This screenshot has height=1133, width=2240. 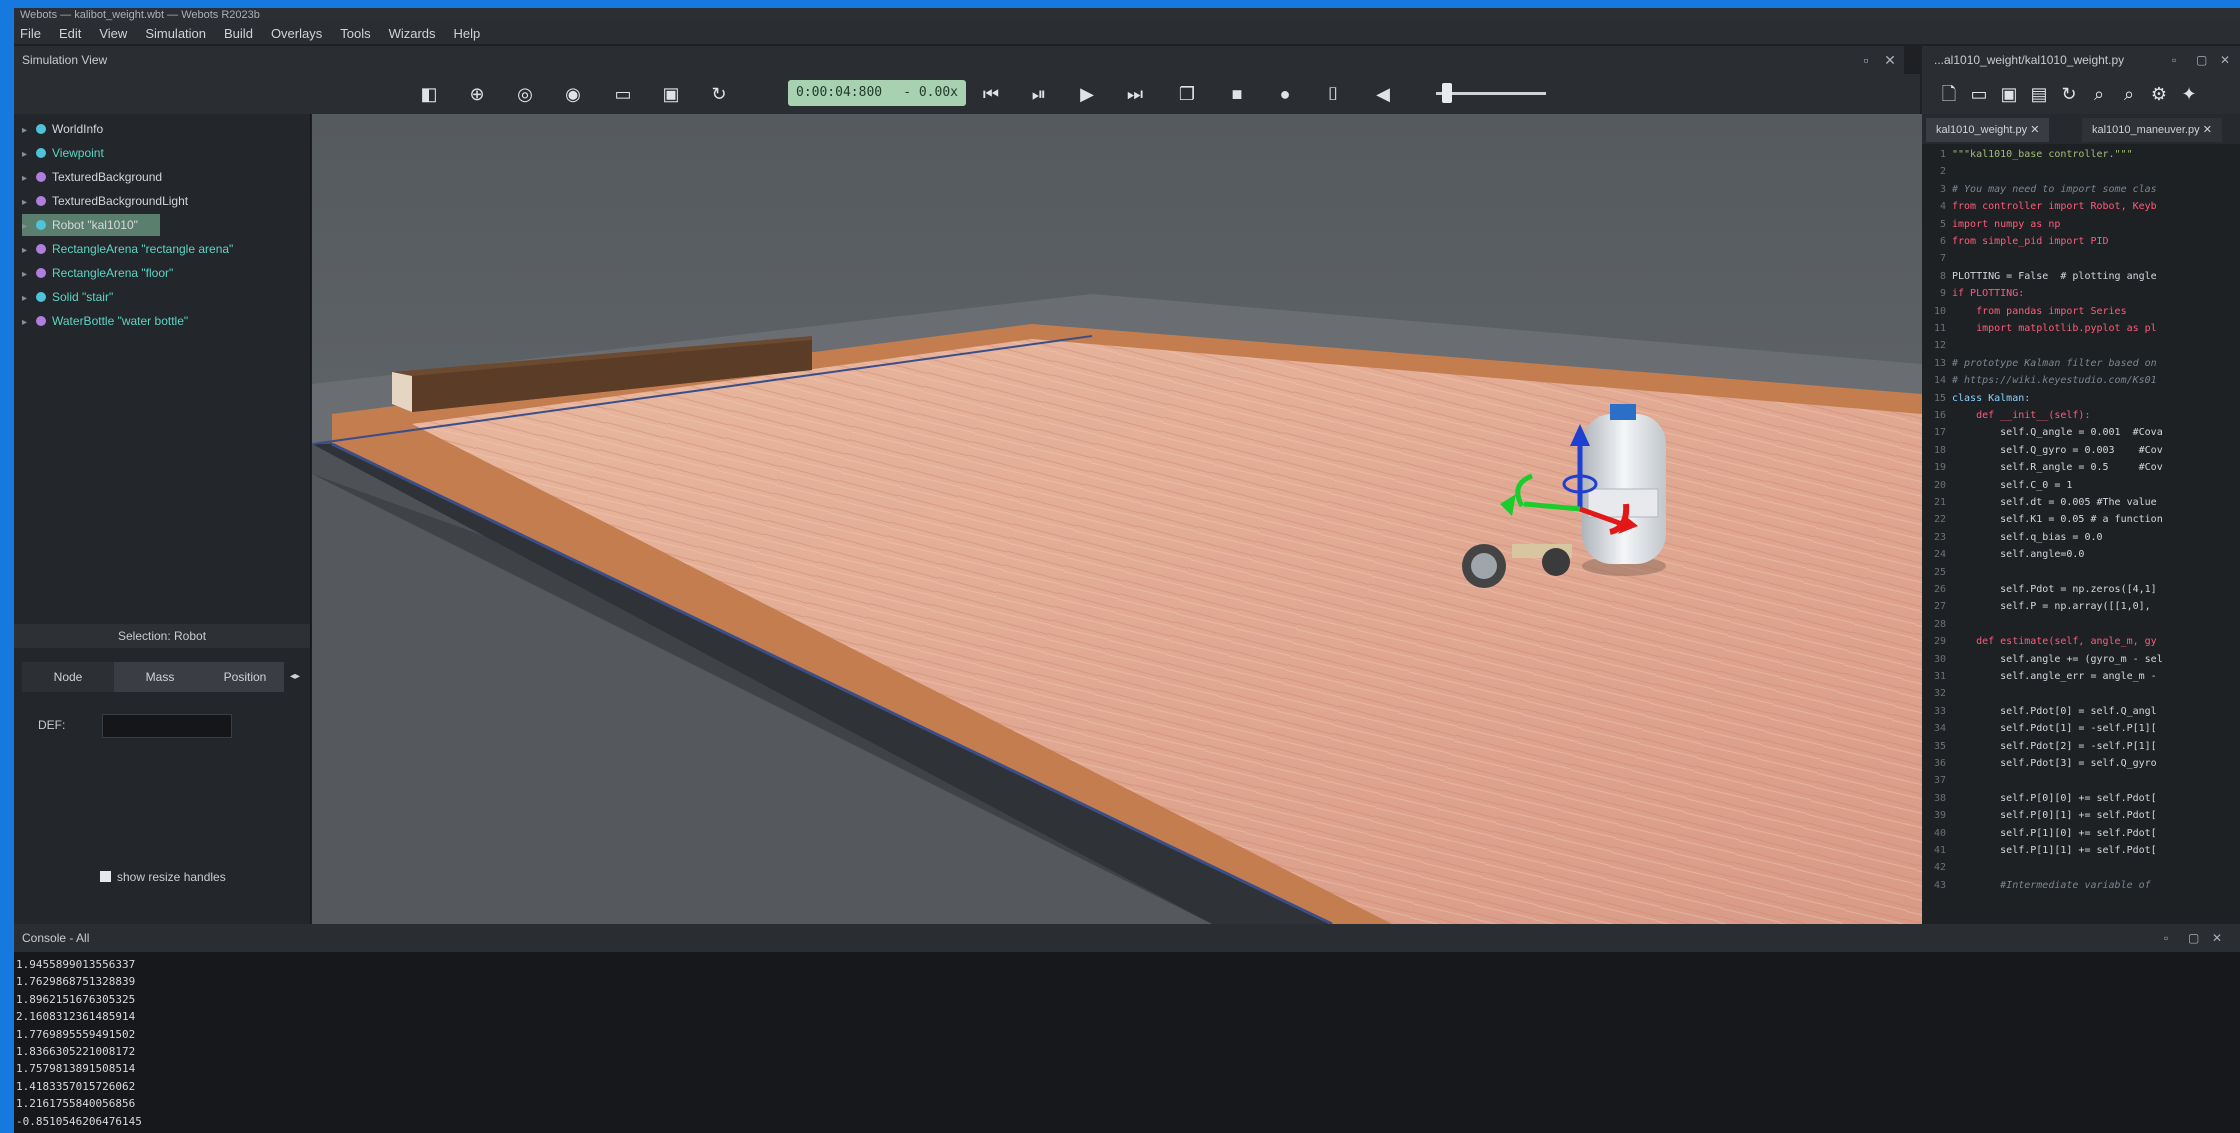 What do you see at coordinates (2159, 94) in the screenshot?
I see `build-icon: ⚙` at bounding box center [2159, 94].